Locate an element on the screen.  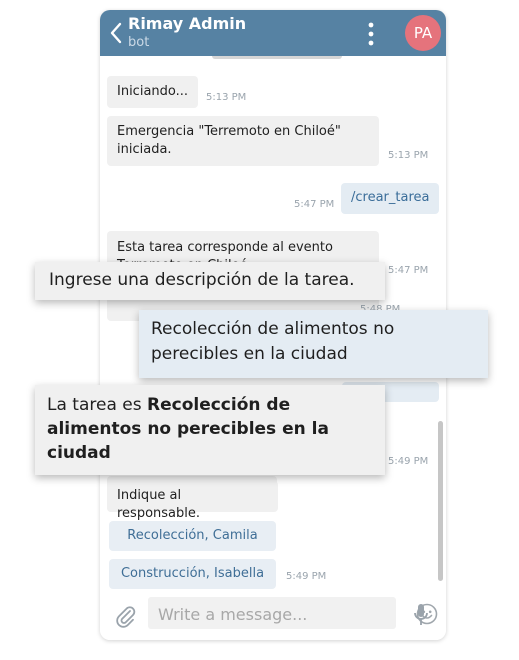
message-bubble-outgoing: /crear_tarea is located at coordinates (390, 198).